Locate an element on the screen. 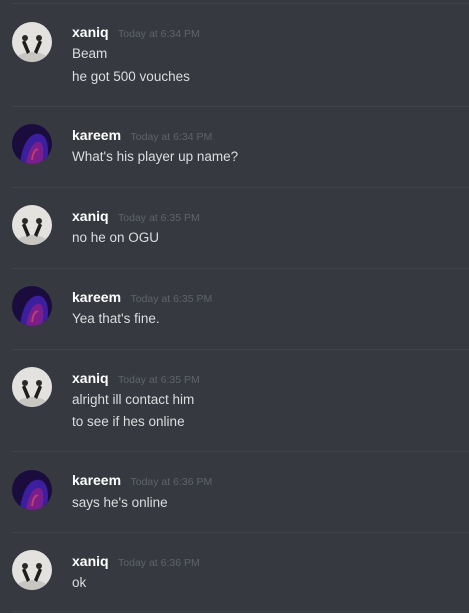  message-group: kareem Today at 6:36 PM says he's online is located at coordinates (234, 491).